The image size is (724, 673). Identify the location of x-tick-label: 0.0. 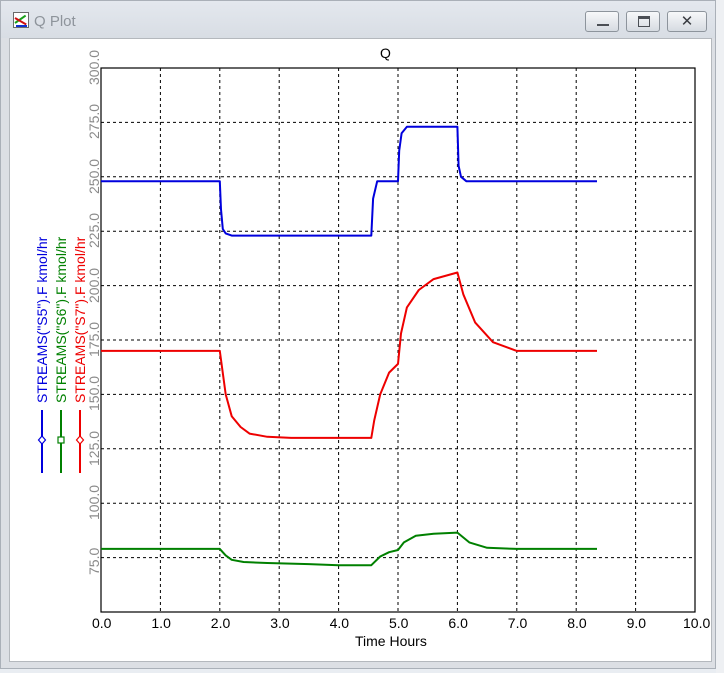
(102, 623).